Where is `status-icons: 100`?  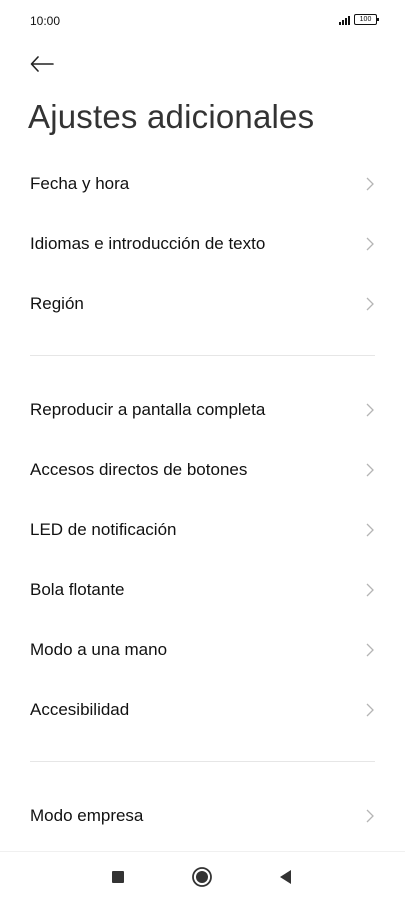 status-icons: 100 is located at coordinates (359, 19).